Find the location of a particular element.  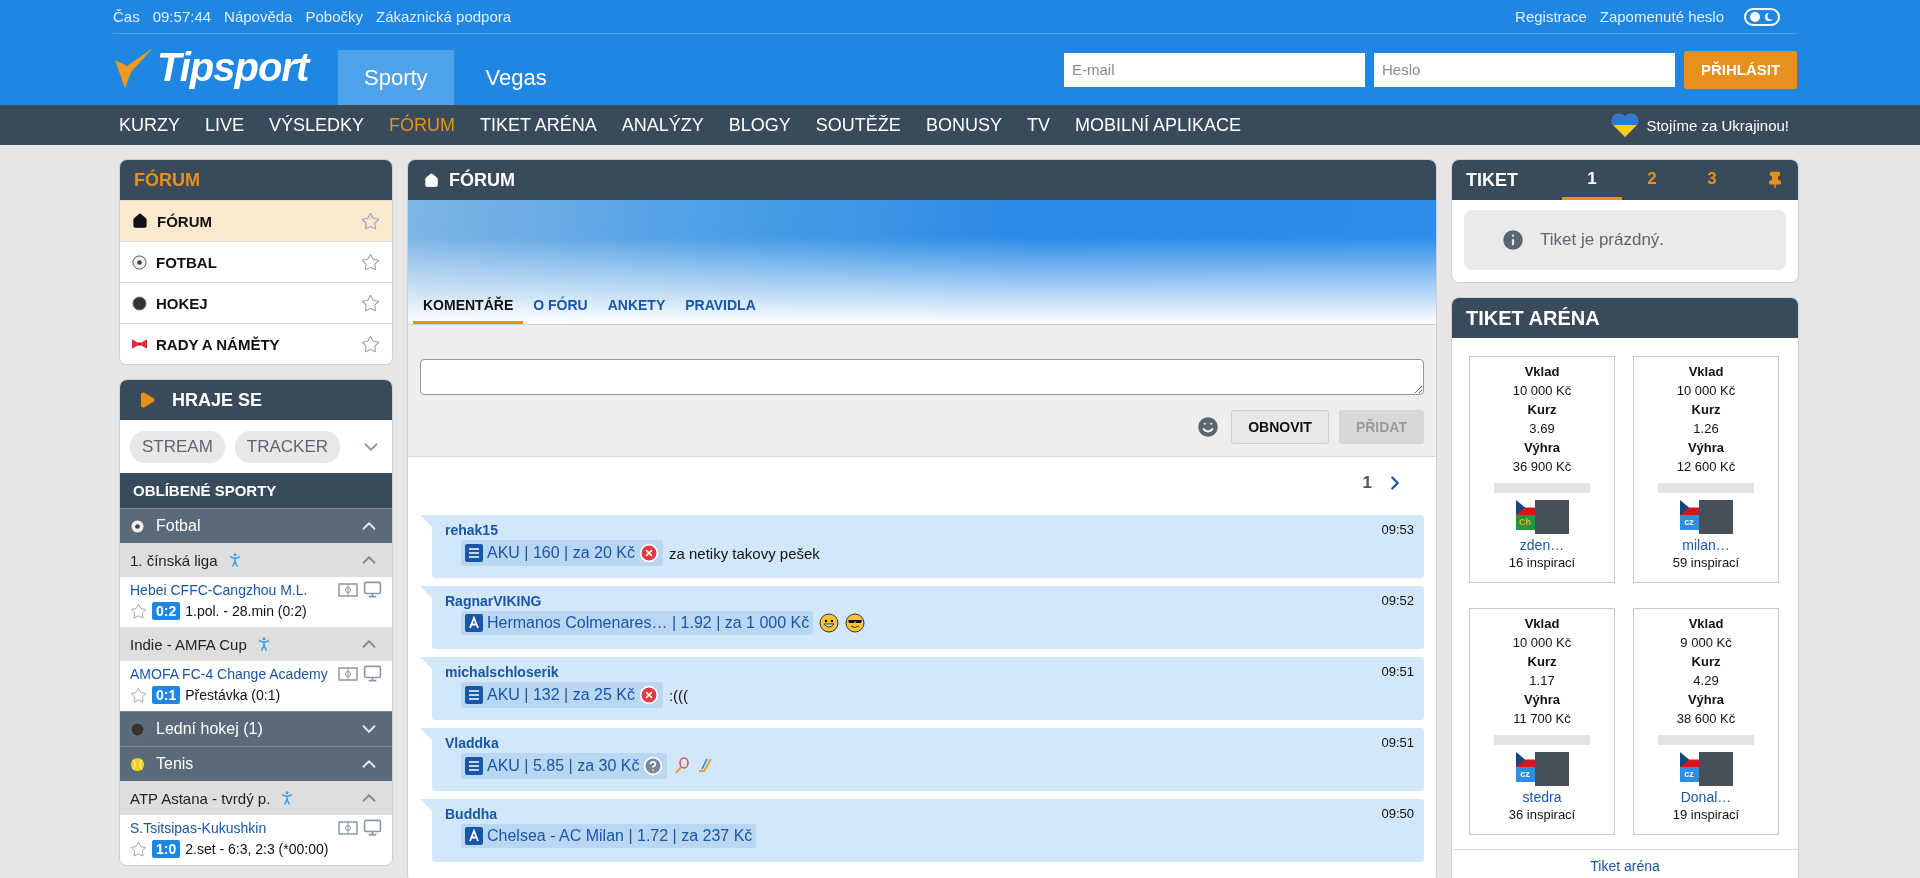

forum-menu-item: RADY A NÁMĚTY is located at coordinates (256, 343).